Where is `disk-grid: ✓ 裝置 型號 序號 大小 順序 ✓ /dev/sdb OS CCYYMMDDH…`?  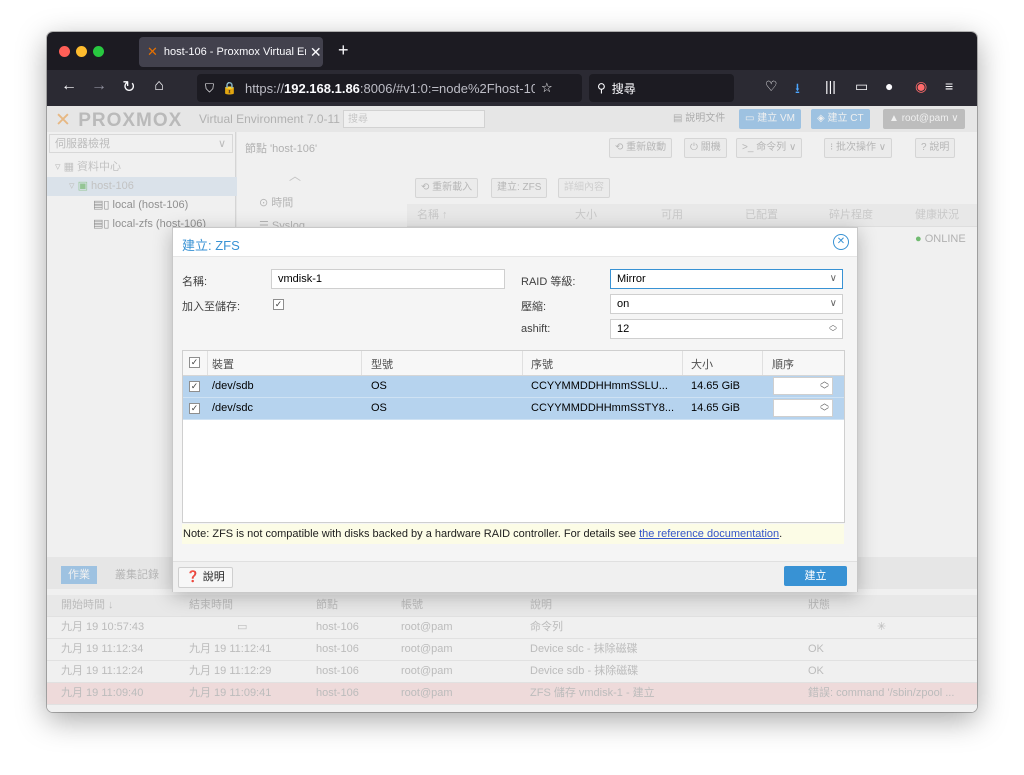
disk-grid: ✓ 裝置 型號 序號 大小 順序 ✓ /dev/sdb OS CCYYMMDDH… is located at coordinates (513, 436).